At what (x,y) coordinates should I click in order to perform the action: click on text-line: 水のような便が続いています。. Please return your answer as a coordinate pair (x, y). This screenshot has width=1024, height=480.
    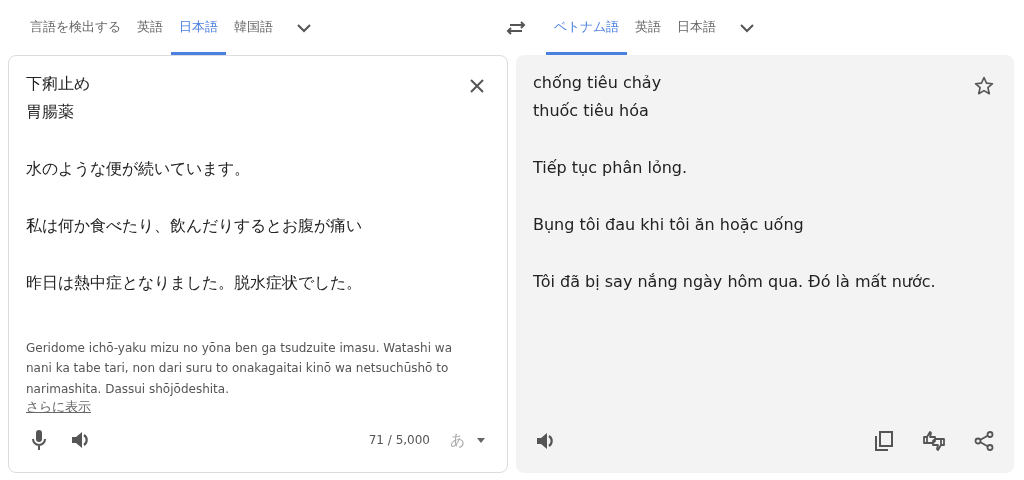
    Looking at the image, I should click on (138, 169).